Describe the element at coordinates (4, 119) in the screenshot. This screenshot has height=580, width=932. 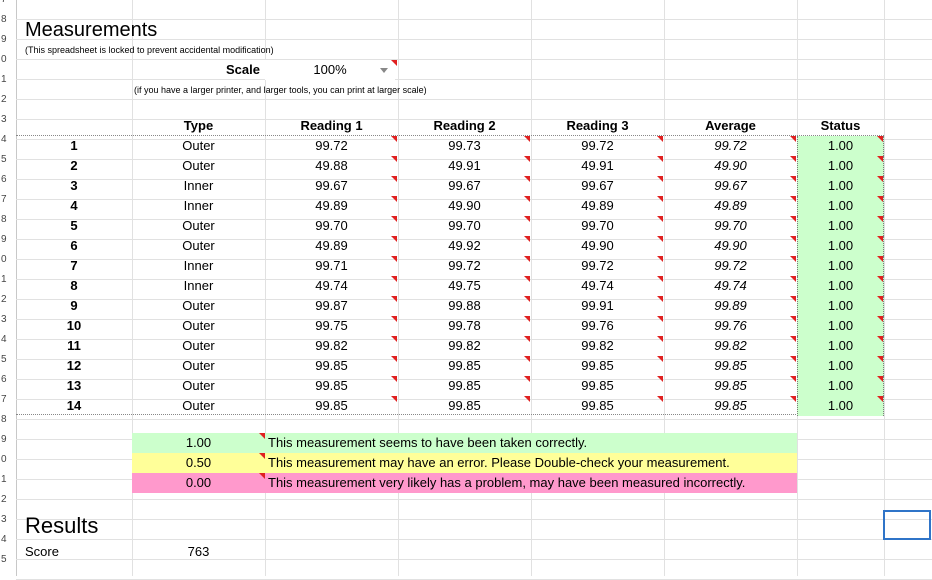
I see `row-number: 3` at that location.